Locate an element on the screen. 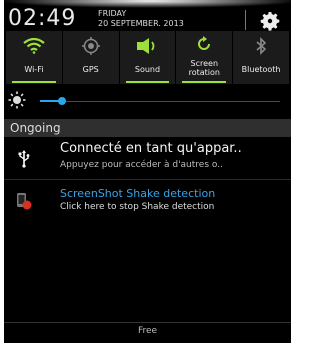 The width and height of the screenshot is (320, 343). ongoing-label: Ongoing is located at coordinates (35, 128).